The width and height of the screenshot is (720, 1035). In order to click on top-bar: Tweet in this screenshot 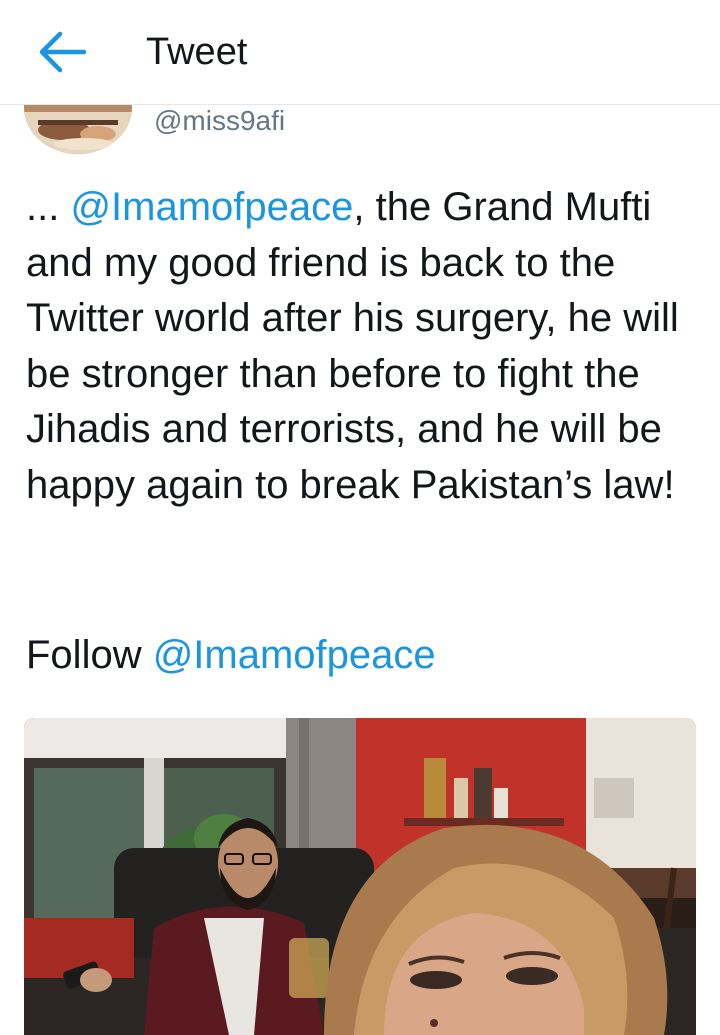, I will do `click(360, 52)`.